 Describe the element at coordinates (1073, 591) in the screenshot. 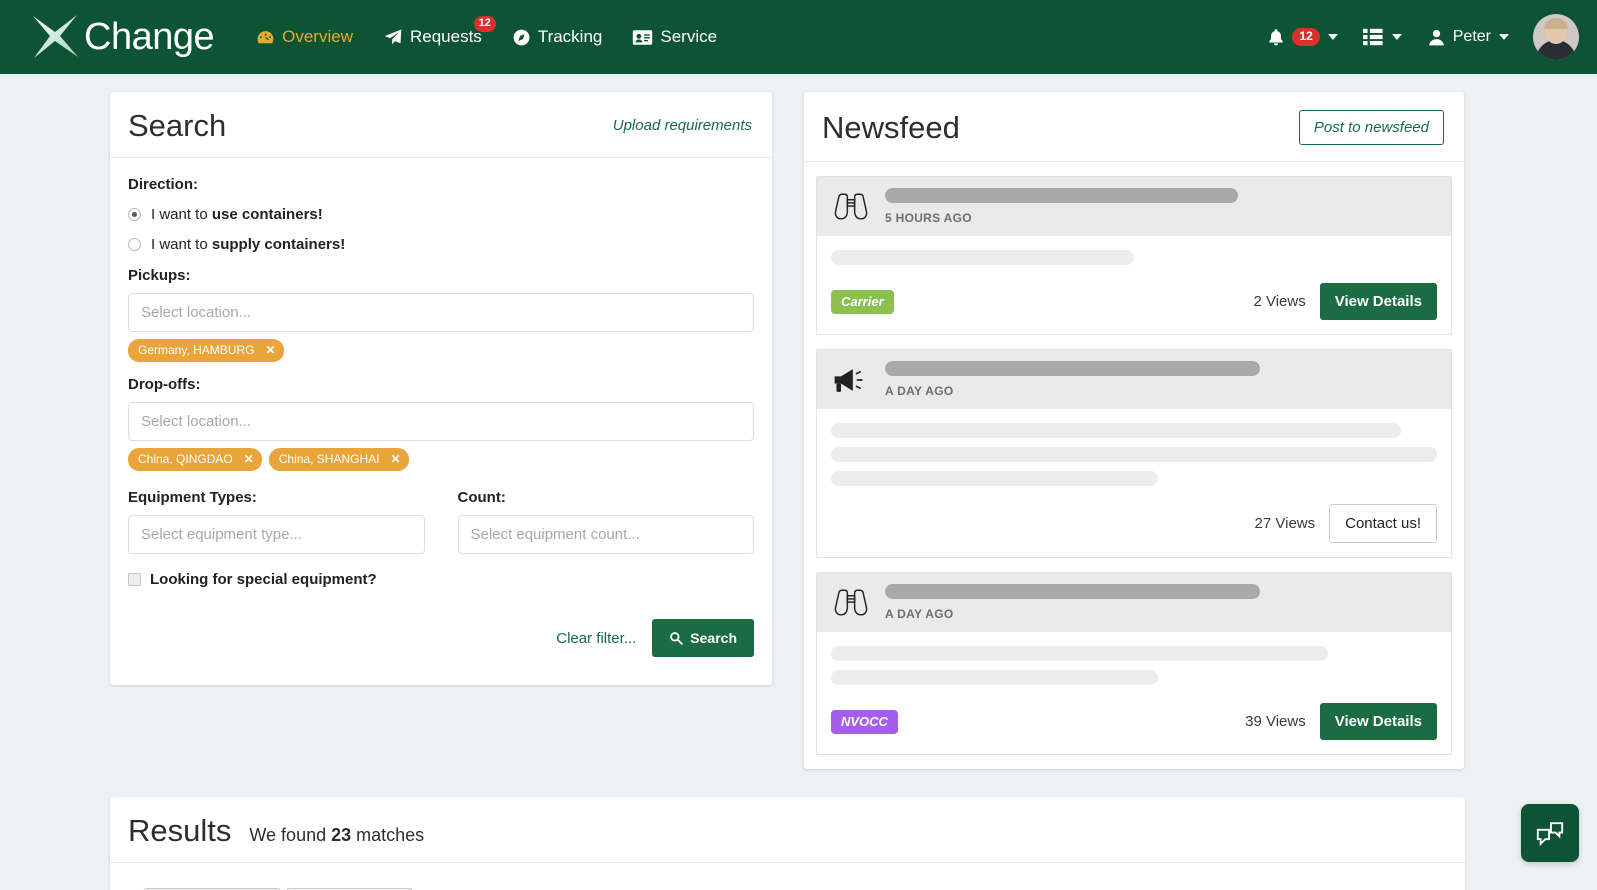

I see `post-title-placeholder` at that location.